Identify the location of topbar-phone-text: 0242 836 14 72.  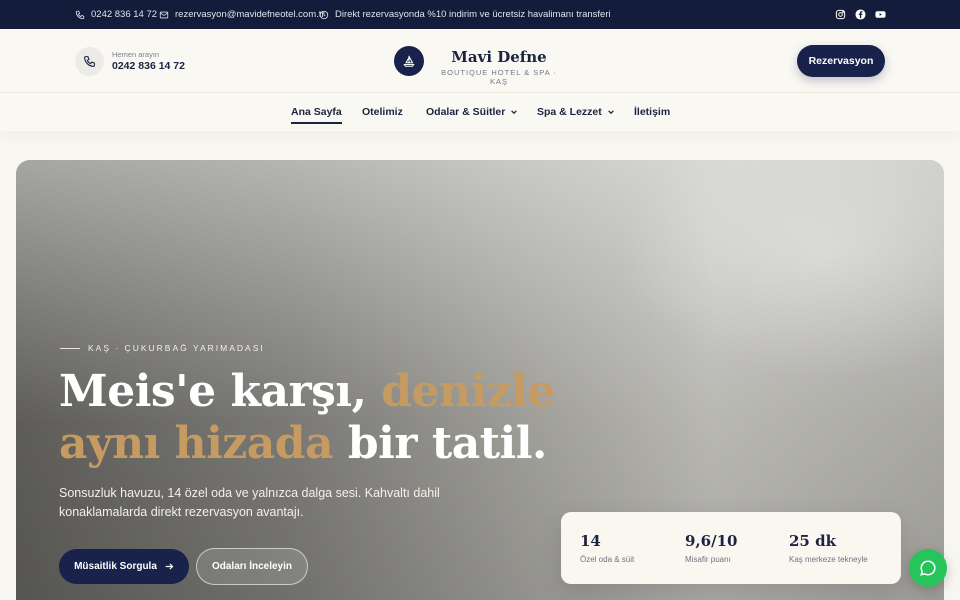
(124, 14).